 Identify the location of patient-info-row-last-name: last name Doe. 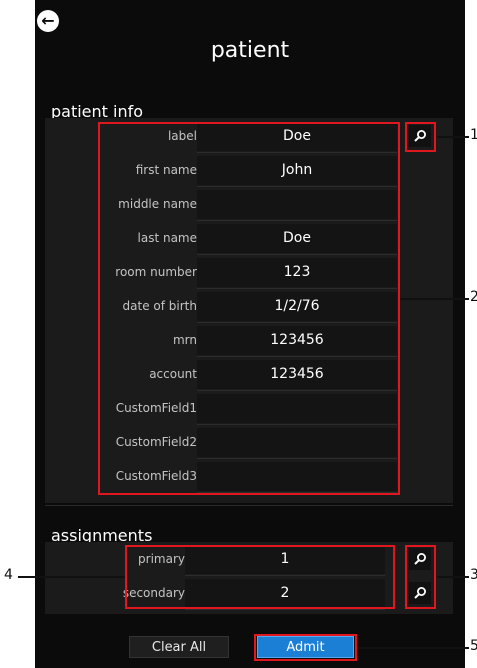
(250, 238).